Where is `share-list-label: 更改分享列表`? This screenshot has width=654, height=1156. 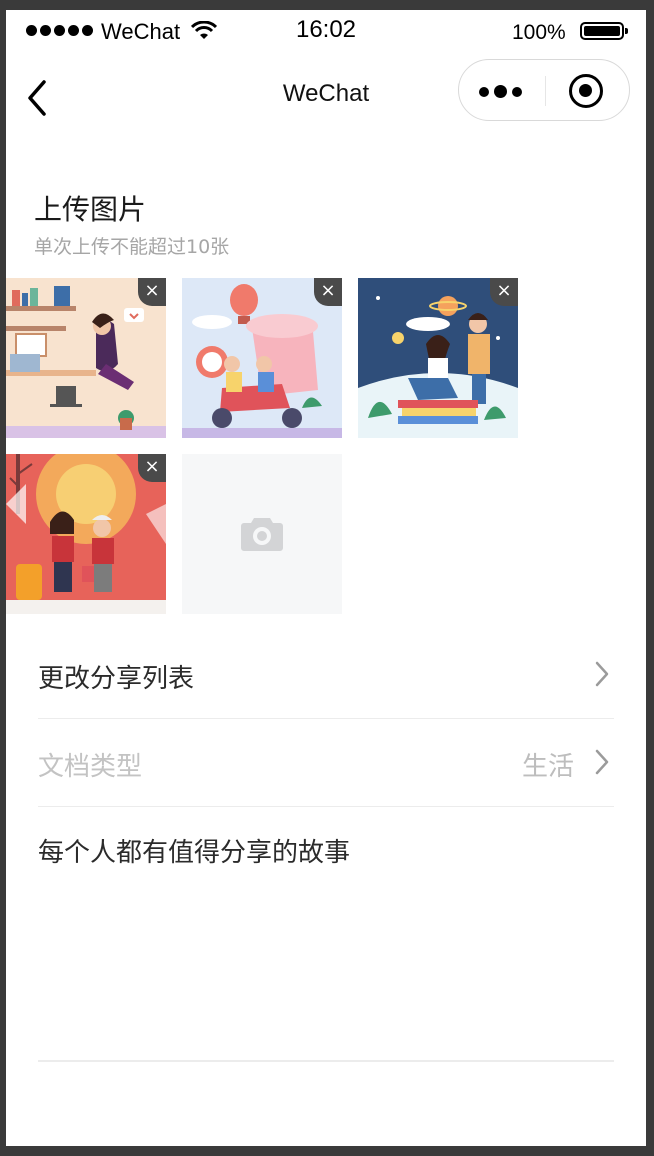
share-list-label: 更改分享列表 is located at coordinates (116, 679).